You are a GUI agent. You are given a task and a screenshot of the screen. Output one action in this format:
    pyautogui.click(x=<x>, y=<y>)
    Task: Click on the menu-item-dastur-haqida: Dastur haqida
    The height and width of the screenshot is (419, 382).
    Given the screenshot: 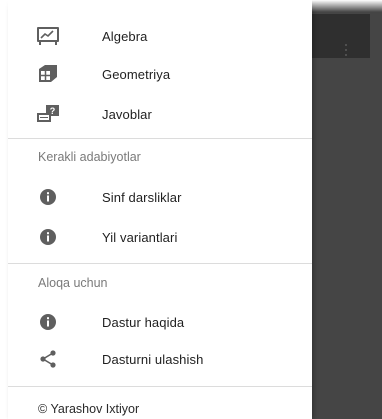 What is the action you would take?
    pyautogui.click(x=160, y=322)
    